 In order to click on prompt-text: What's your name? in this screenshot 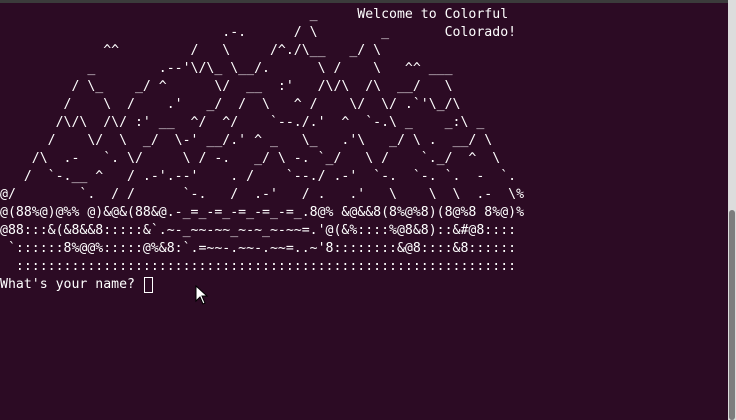, I will do `click(71, 284)`.